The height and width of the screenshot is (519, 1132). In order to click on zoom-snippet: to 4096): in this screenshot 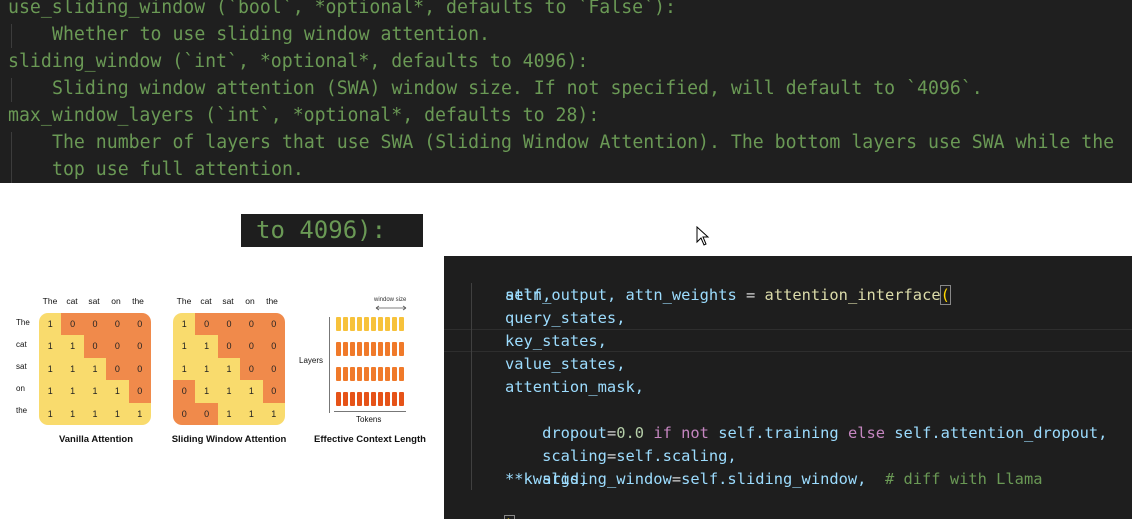, I will do `click(332, 230)`.